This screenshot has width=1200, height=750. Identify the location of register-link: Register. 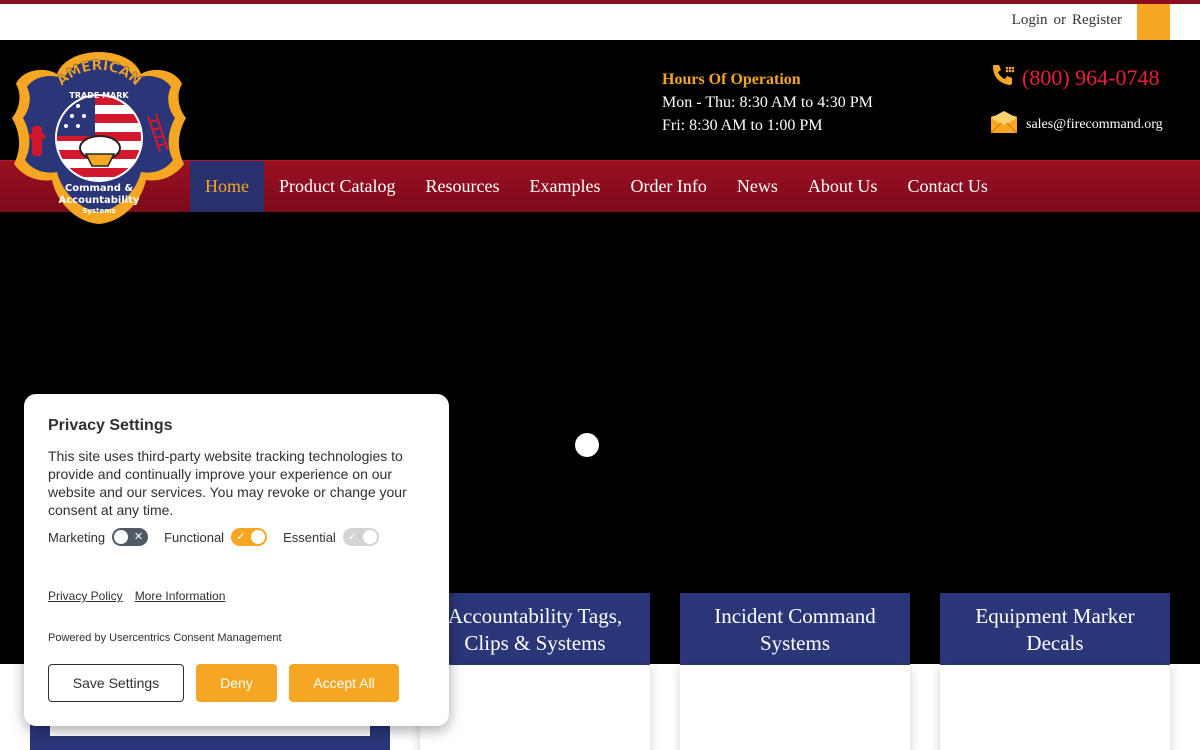
(1097, 20).